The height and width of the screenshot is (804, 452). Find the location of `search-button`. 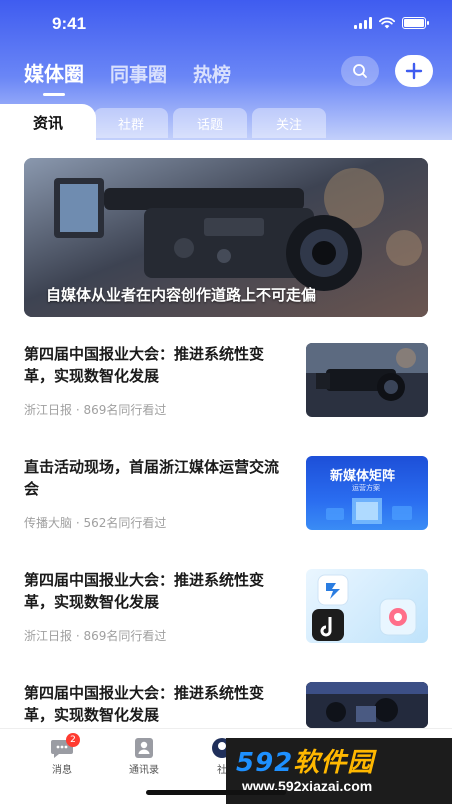

search-button is located at coordinates (360, 71).